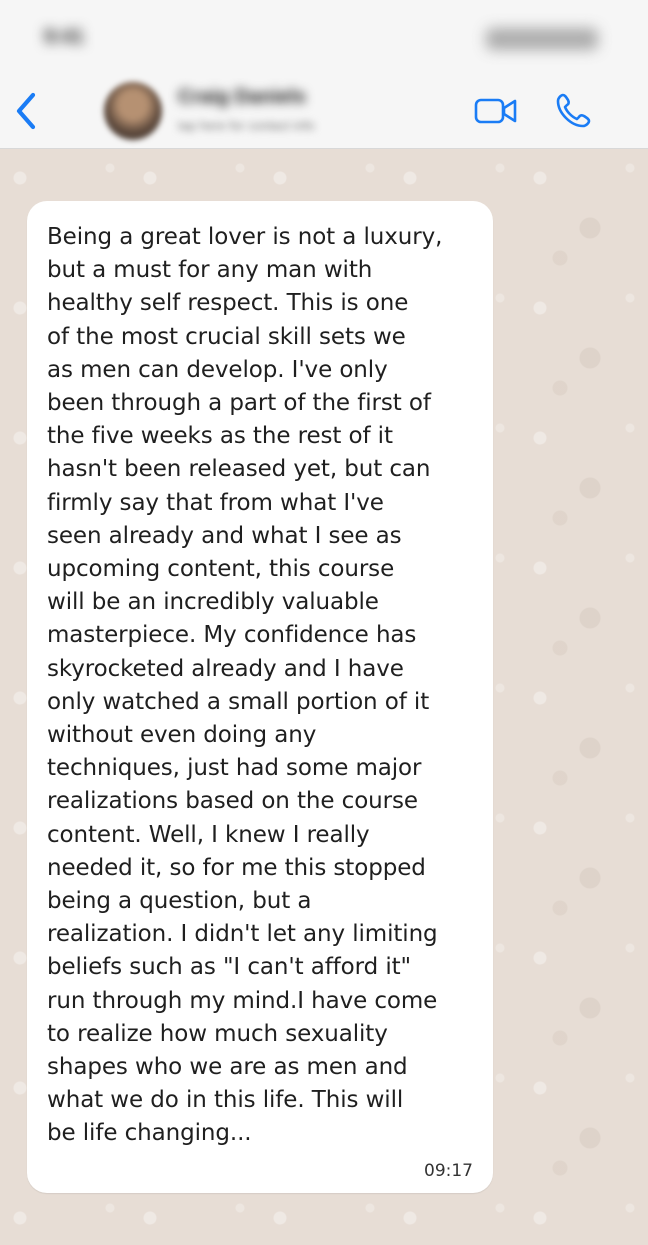  Describe the element at coordinates (225, 1100) in the screenshot. I see `message-line: what we do in this life. This will` at that location.